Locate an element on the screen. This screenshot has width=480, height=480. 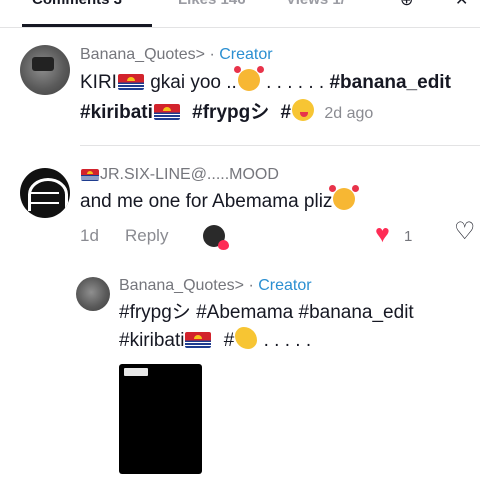
active-tab-indicator is located at coordinates (87, 25).